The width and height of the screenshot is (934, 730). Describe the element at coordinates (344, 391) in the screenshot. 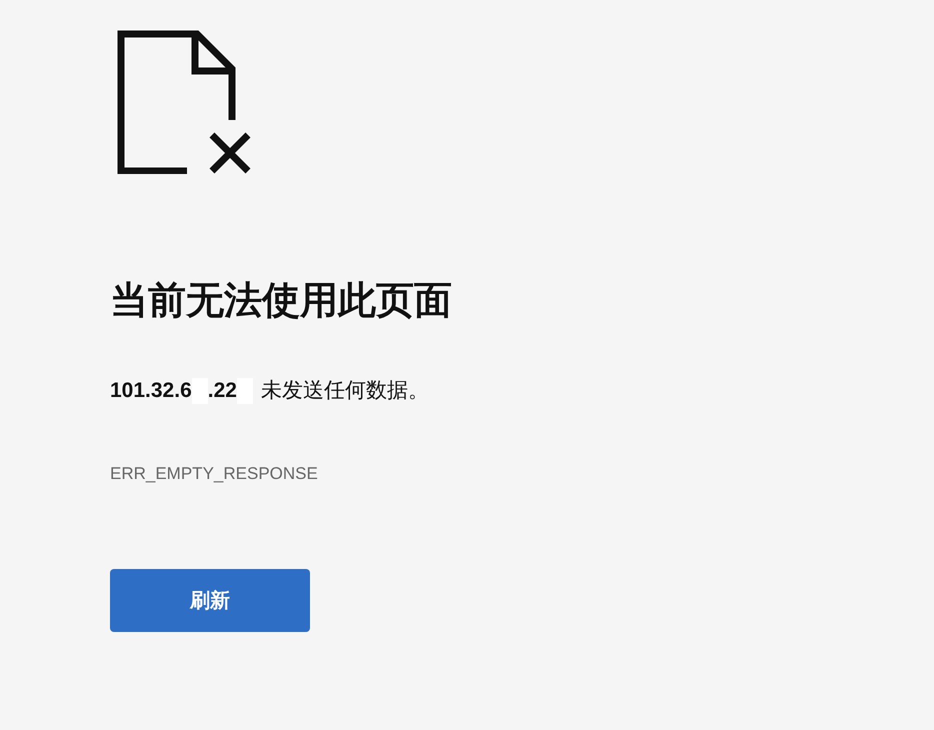

I see `error-message: 未发送任何数据。` at that location.